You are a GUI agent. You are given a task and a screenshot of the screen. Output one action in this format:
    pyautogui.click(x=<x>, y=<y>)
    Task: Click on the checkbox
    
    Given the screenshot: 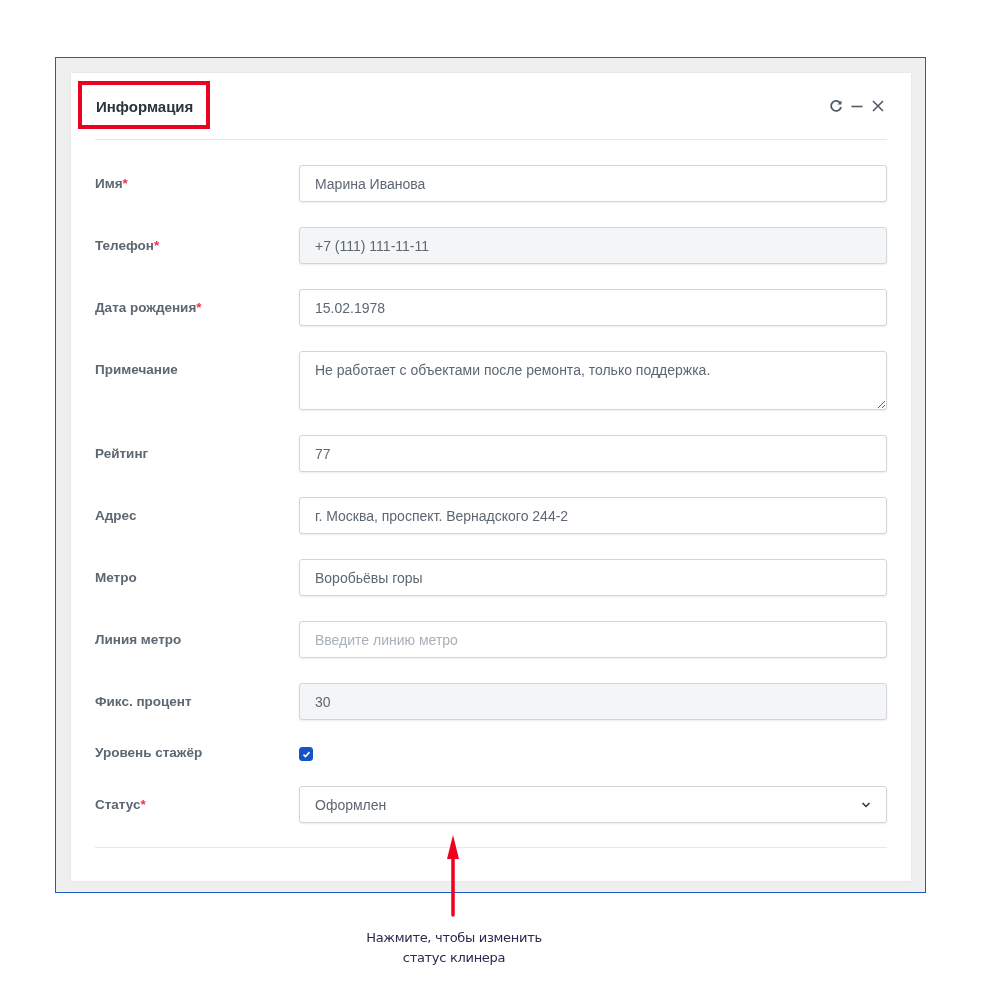 What is the action you would take?
    pyautogui.click(x=306, y=754)
    